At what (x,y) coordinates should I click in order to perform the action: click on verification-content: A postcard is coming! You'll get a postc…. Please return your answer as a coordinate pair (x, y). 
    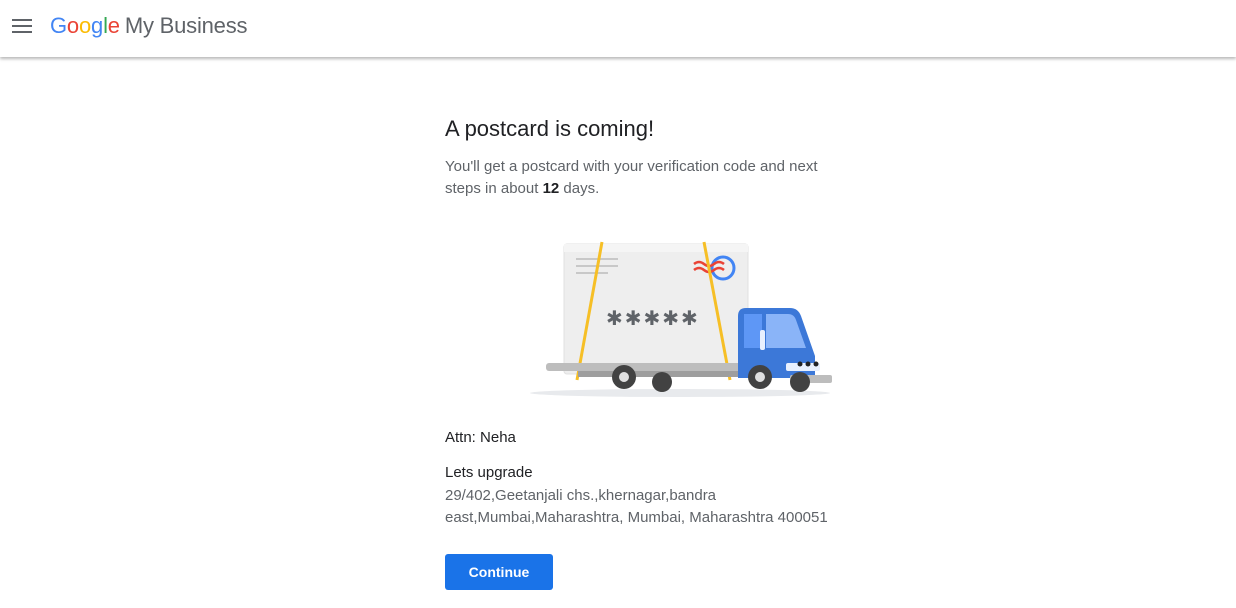
    Looking at the image, I should click on (655, 150).